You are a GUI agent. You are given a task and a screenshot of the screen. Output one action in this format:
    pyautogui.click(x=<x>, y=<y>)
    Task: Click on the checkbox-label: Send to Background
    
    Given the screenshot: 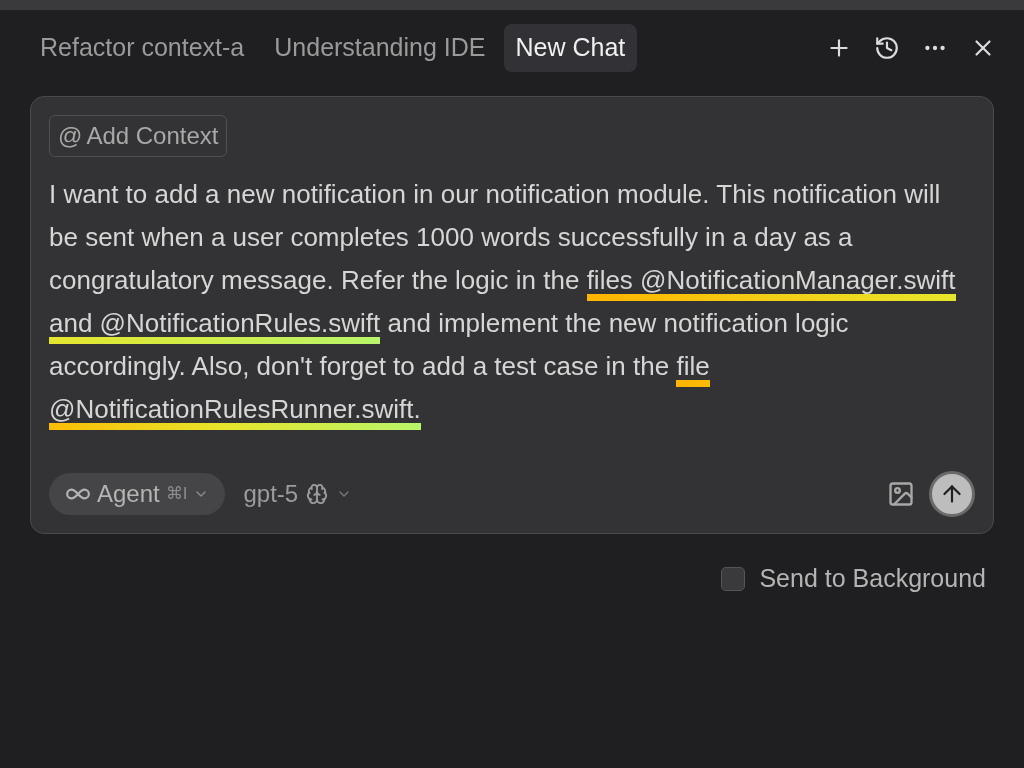 What is the action you would take?
    pyautogui.click(x=872, y=578)
    